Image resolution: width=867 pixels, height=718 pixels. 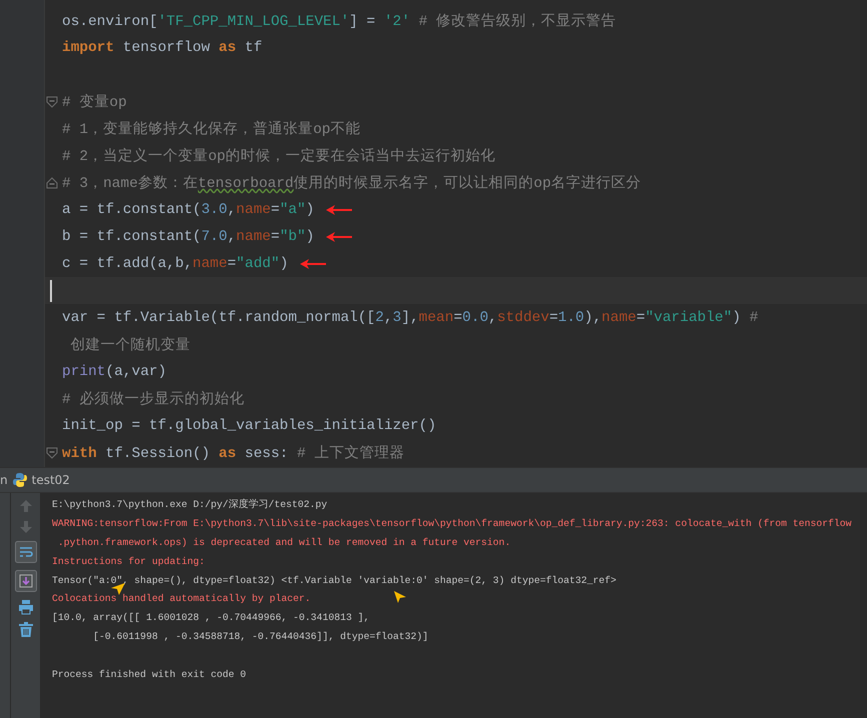 What do you see at coordinates (211, 129) in the screenshot?
I see `code-line: # 1，变量能够持久化保存，普通张量op不能` at bounding box center [211, 129].